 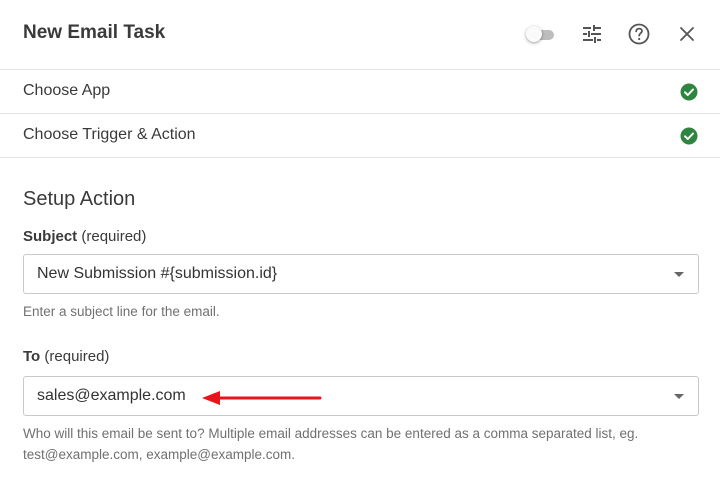 I want to click on to-label: To (required), so click(x=66, y=356).